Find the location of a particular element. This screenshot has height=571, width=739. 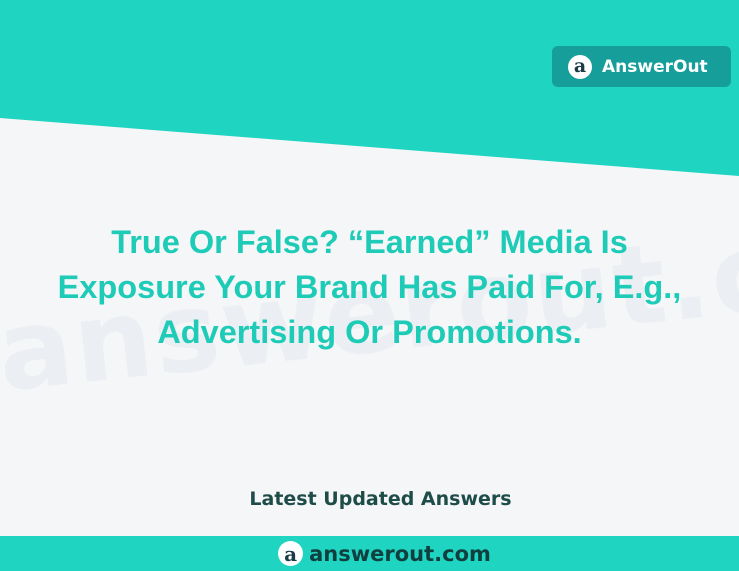

footer-domain: answerout.com is located at coordinates (400, 553).